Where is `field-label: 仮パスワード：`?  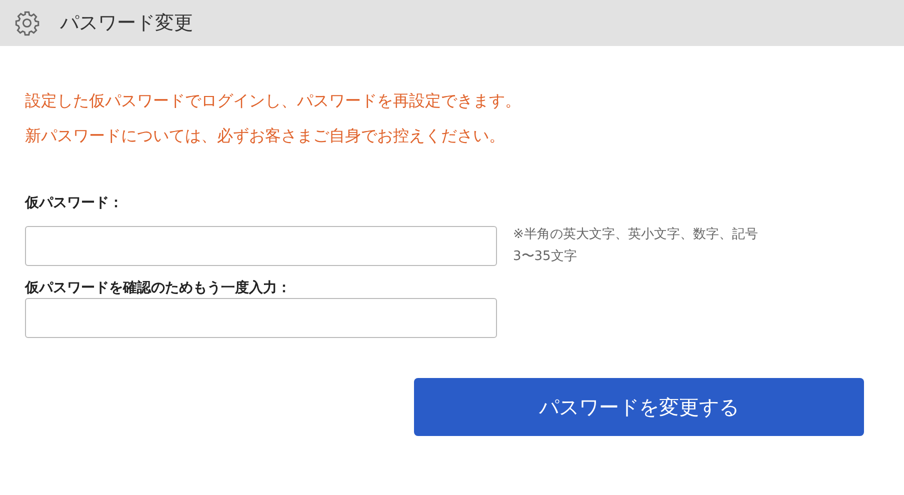 field-label: 仮パスワード： is located at coordinates (74, 203).